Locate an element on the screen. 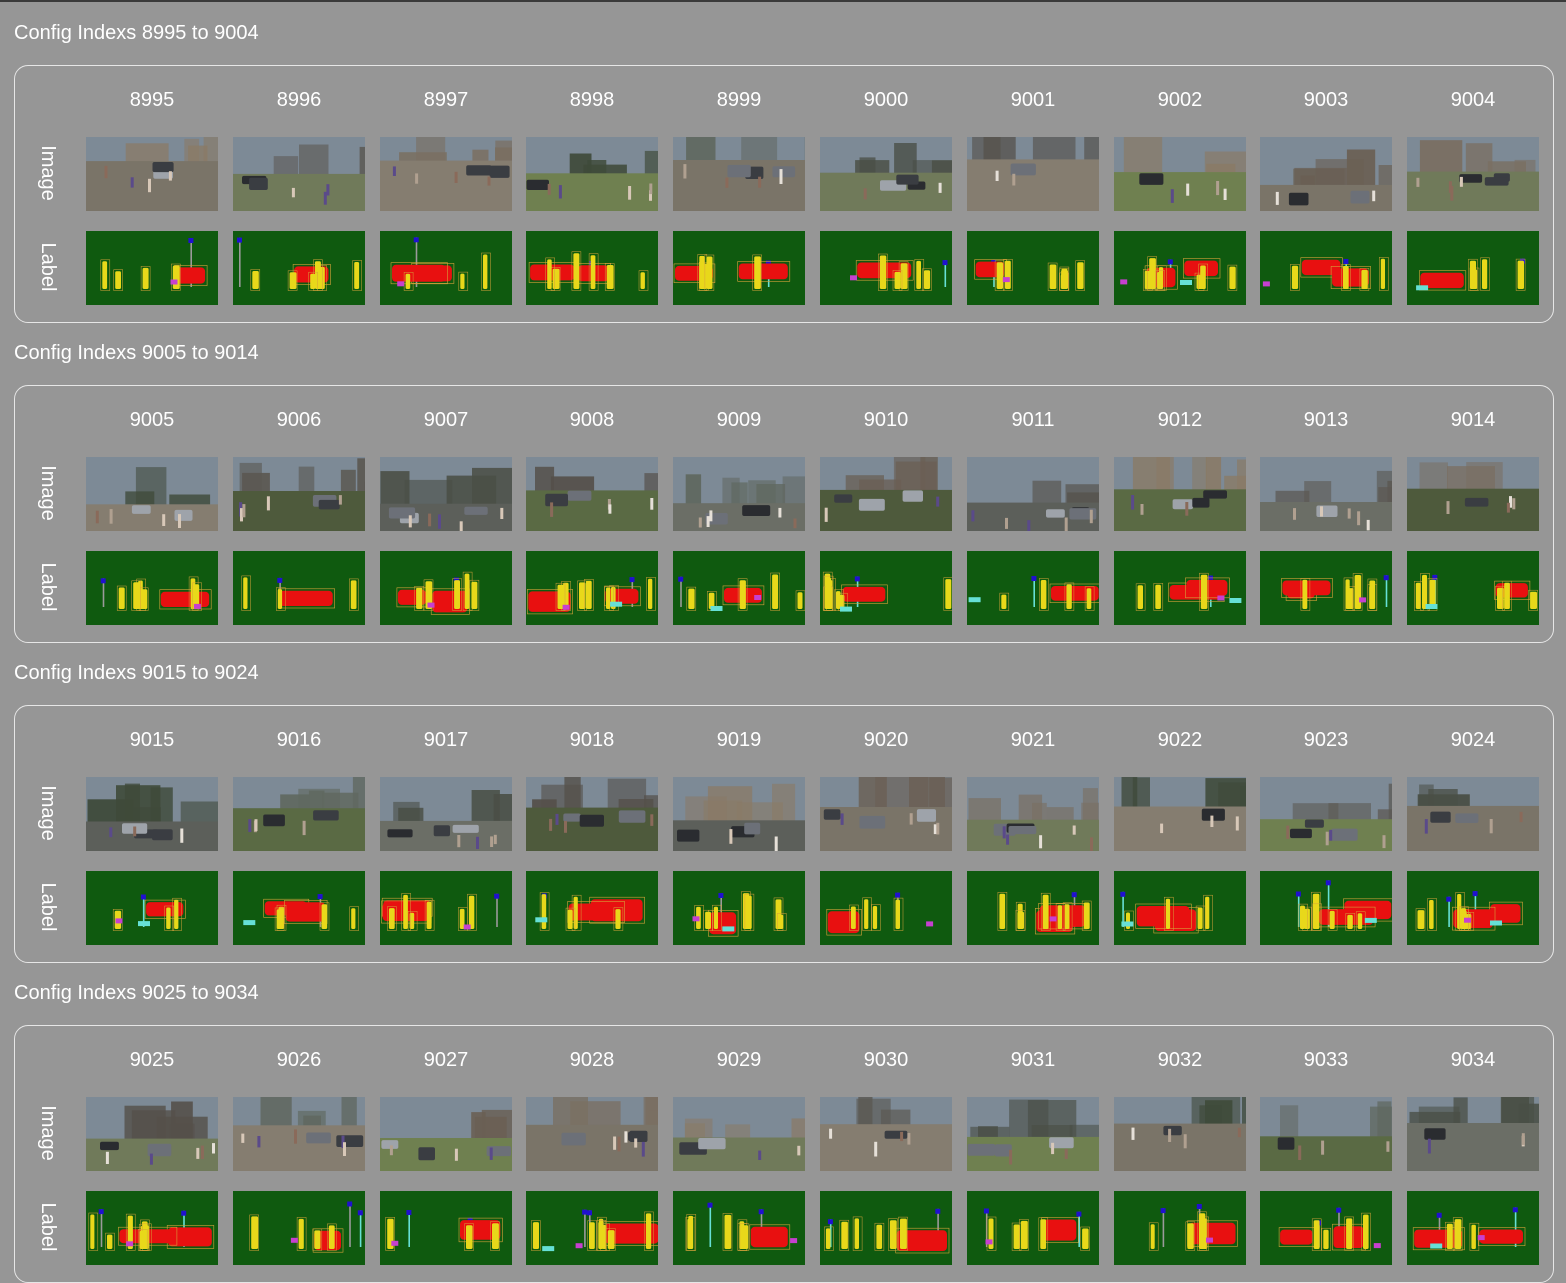 The height and width of the screenshot is (1283, 1566). config-index-label: 9015 is located at coordinates (152, 740).